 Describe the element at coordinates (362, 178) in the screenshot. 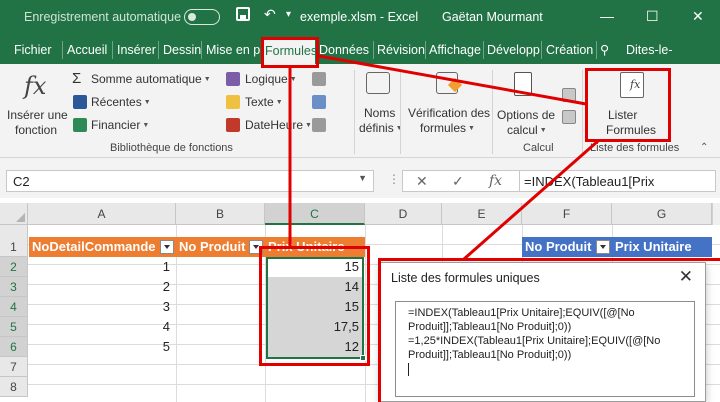

I see `name-box-dropdown-icon: ▼` at that location.